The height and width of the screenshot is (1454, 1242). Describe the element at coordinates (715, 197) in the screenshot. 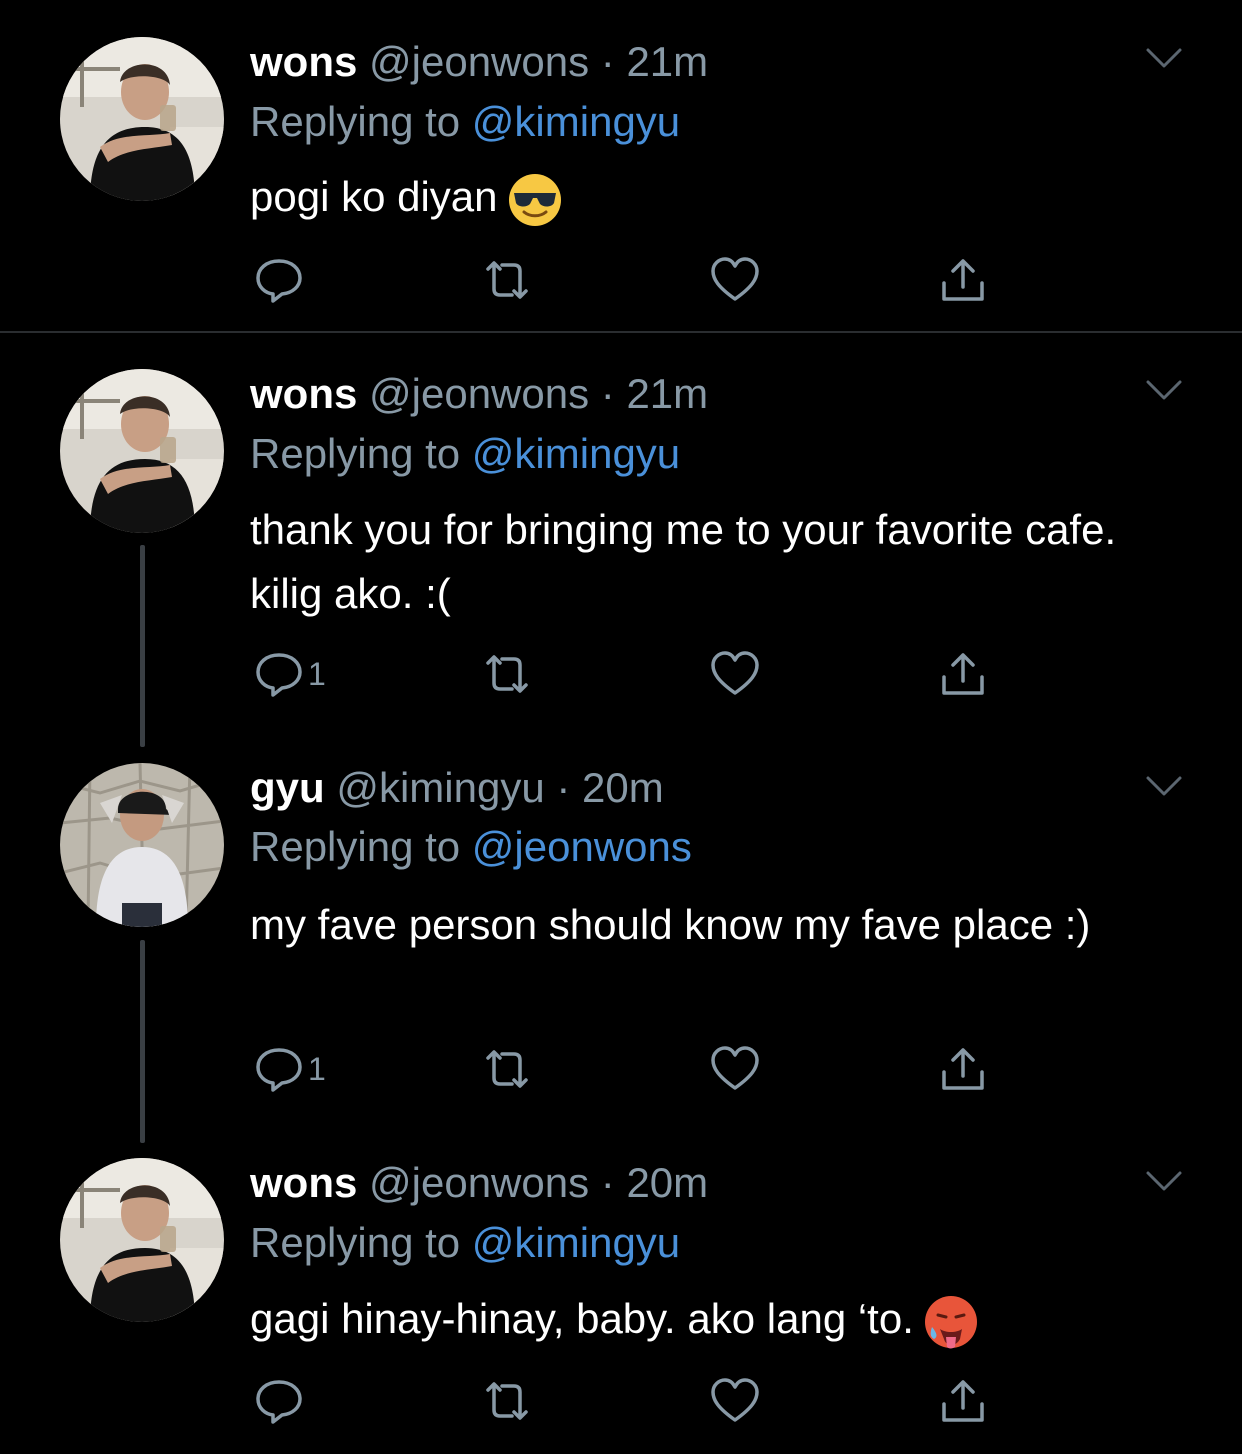

I see `tweet-text: pogi ko diyan` at that location.